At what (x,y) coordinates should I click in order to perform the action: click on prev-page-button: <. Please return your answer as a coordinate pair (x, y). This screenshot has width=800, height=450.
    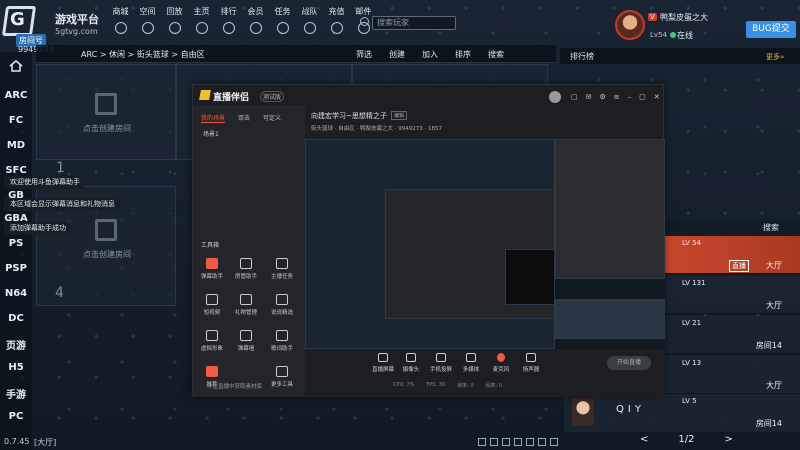
    Looking at the image, I should click on (644, 439).